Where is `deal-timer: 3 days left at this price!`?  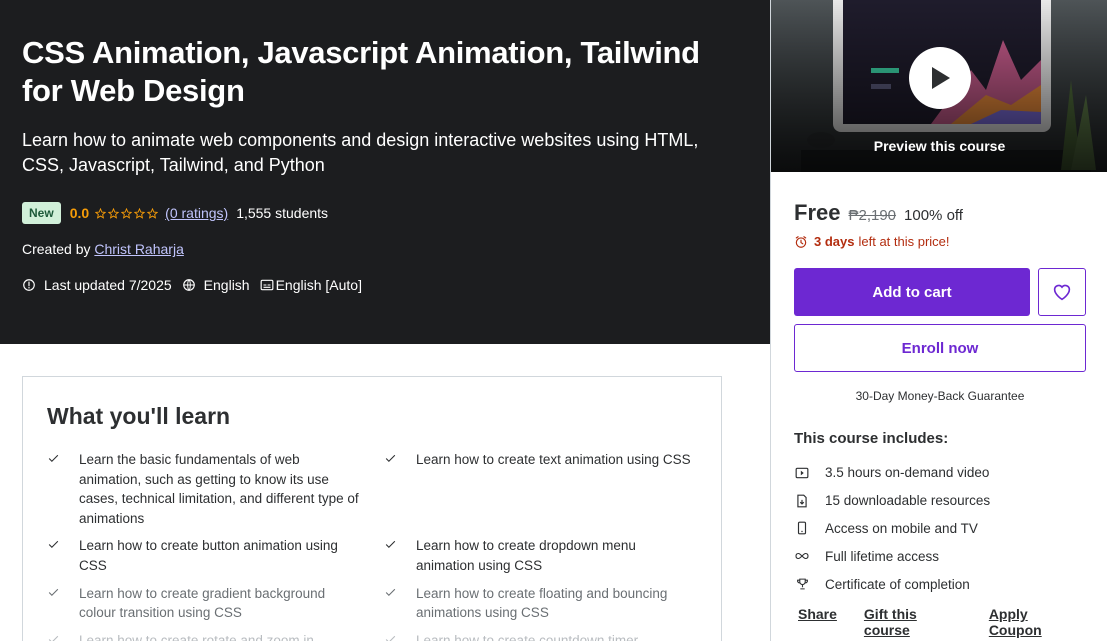
deal-timer: 3 days left at this price! is located at coordinates (872, 241).